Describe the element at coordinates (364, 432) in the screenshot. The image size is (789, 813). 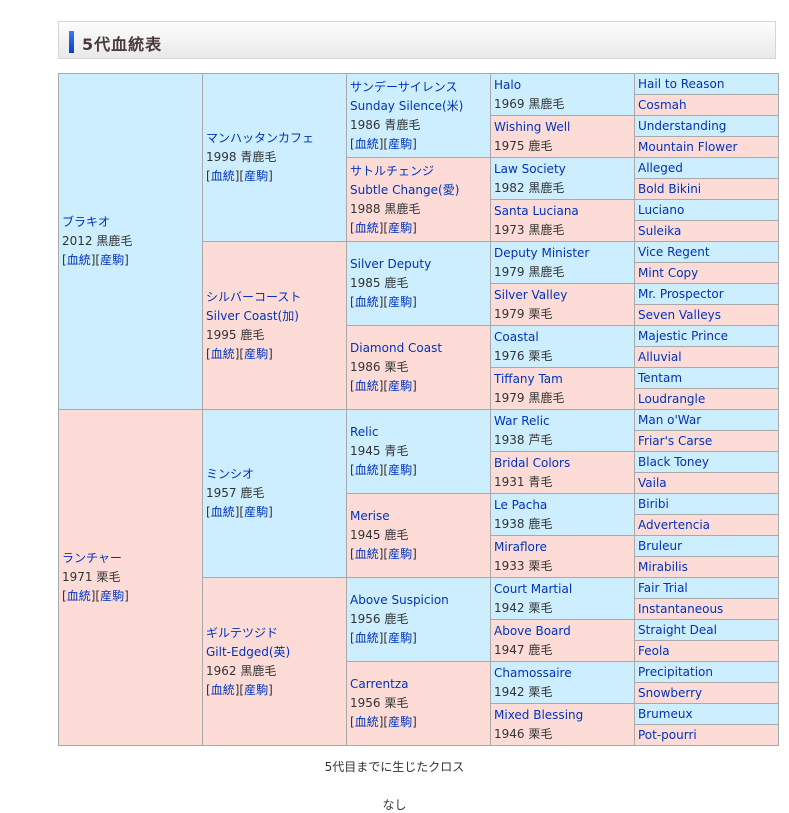
I see `horse-name-link: Relic` at that location.